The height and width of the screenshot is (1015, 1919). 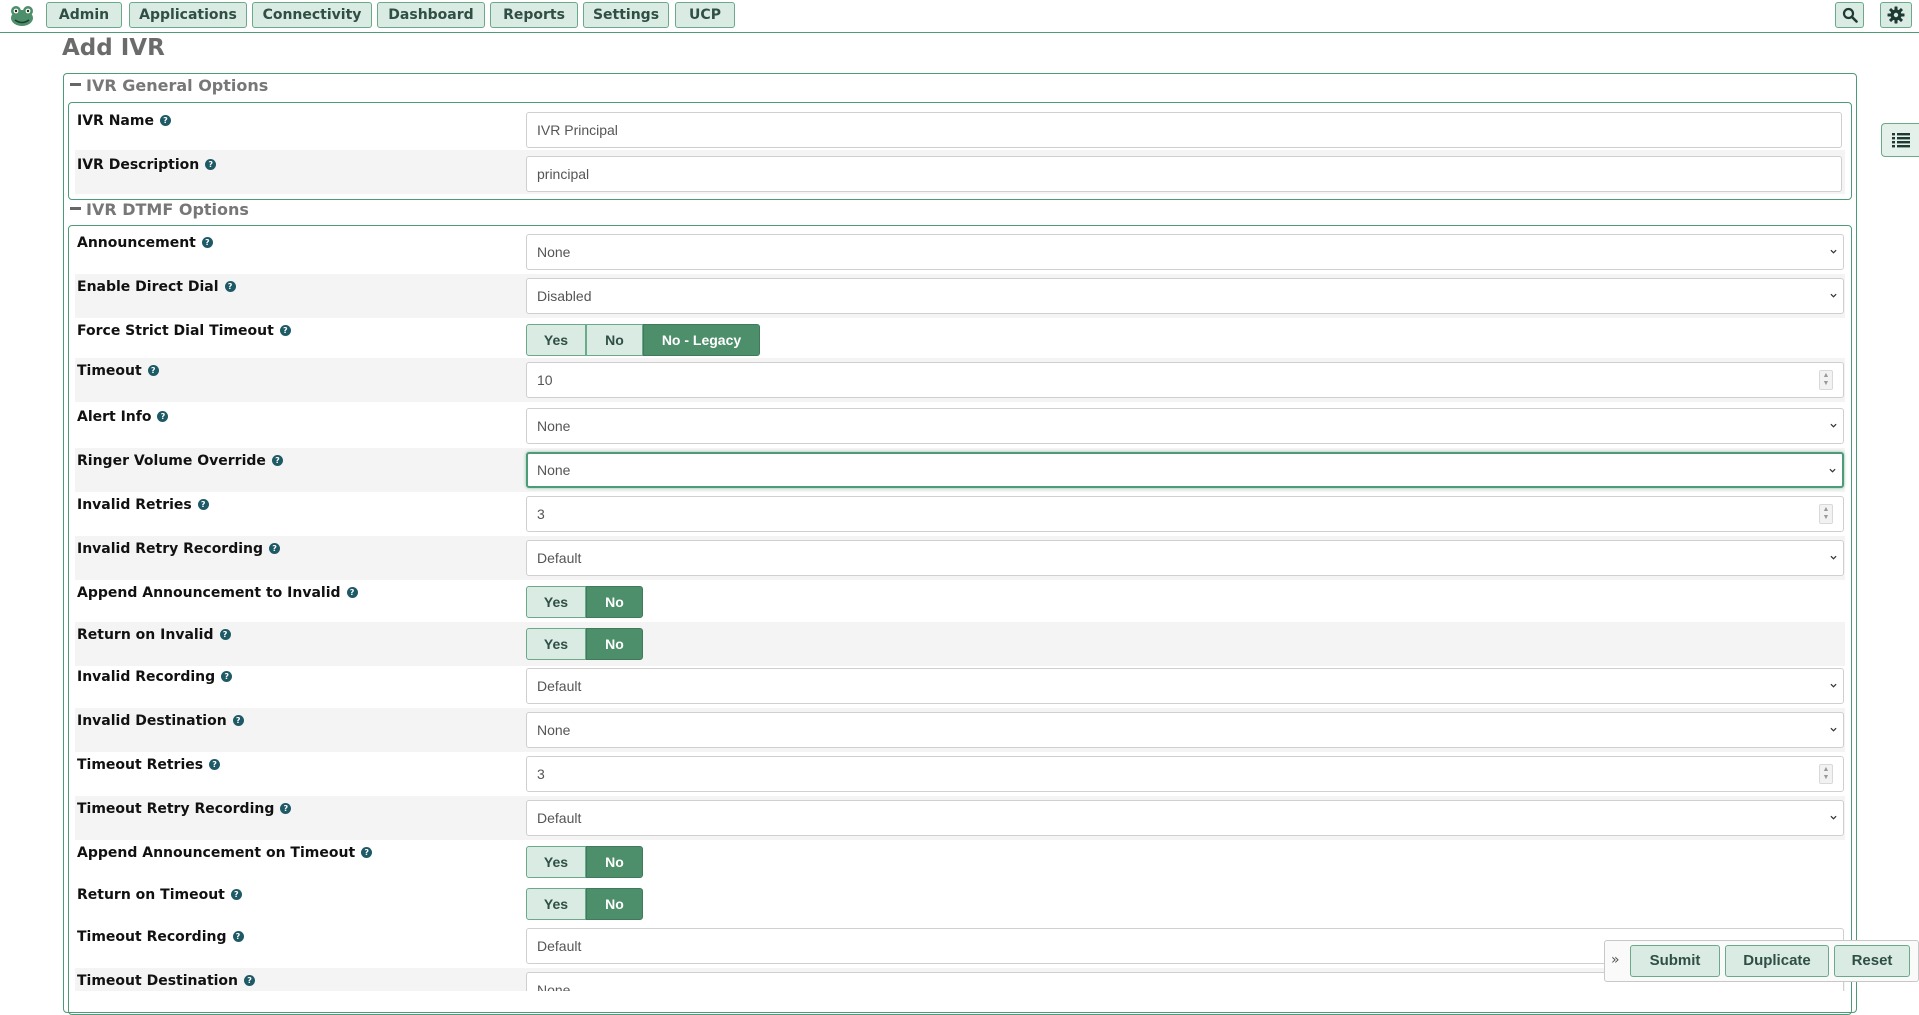 What do you see at coordinates (545, 380) in the screenshot?
I see `timeout-value: 10` at bounding box center [545, 380].